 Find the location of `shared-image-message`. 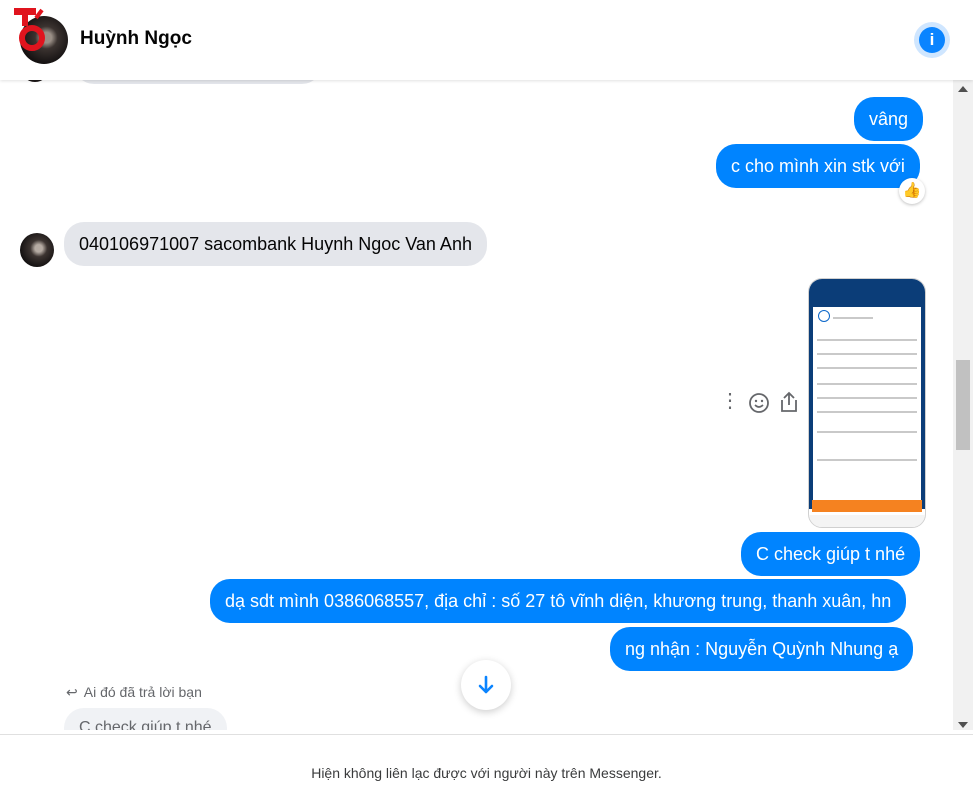

shared-image-message is located at coordinates (867, 403).